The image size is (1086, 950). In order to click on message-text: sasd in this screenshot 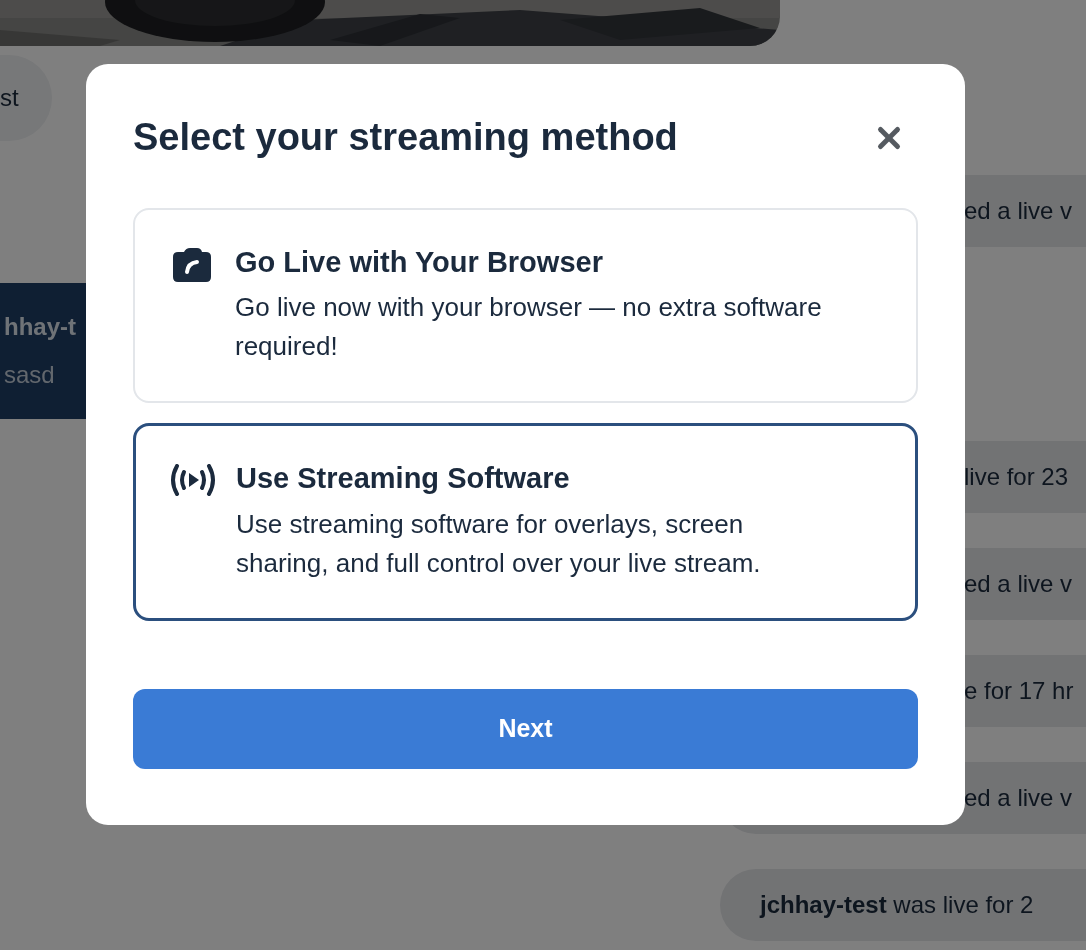, I will do `click(30, 375)`.